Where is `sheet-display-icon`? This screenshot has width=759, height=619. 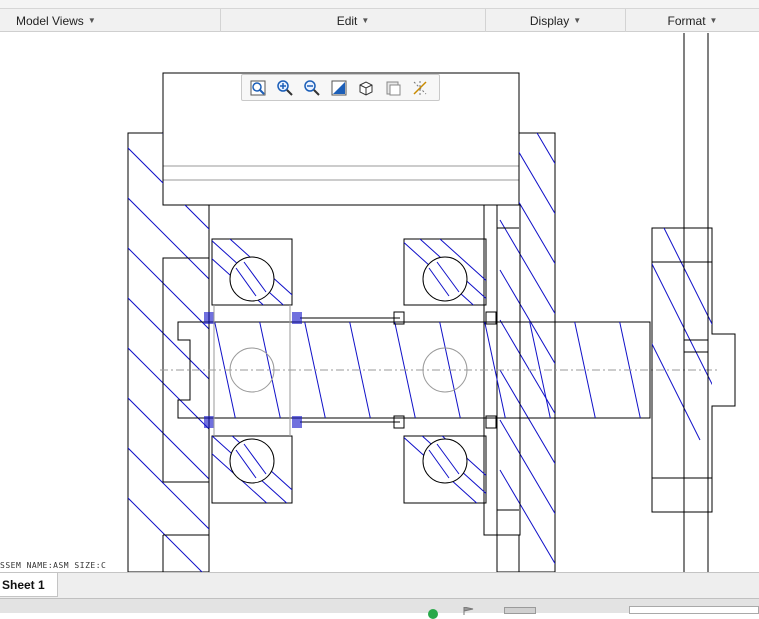 sheet-display-icon is located at coordinates (393, 88).